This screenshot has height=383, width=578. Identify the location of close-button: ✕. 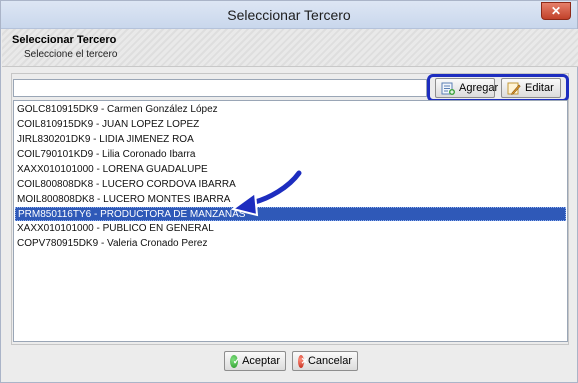
(556, 11).